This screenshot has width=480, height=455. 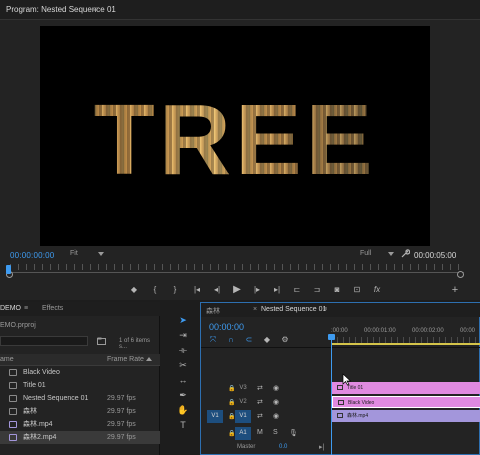 What do you see at coordinates (215, 416) in the screenshot?
I see `source-patch-v1: V1` at bounding box center [215, 416].